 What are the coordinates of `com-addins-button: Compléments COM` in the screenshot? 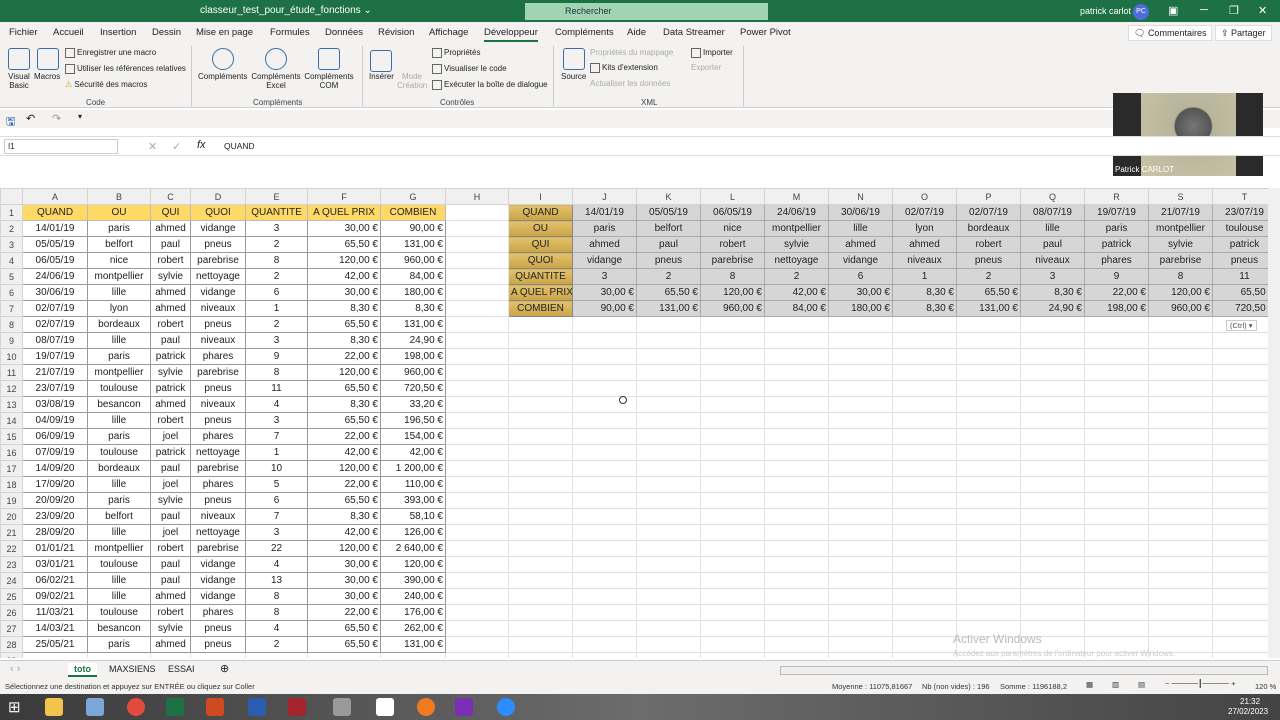 It's located at (329, 81).